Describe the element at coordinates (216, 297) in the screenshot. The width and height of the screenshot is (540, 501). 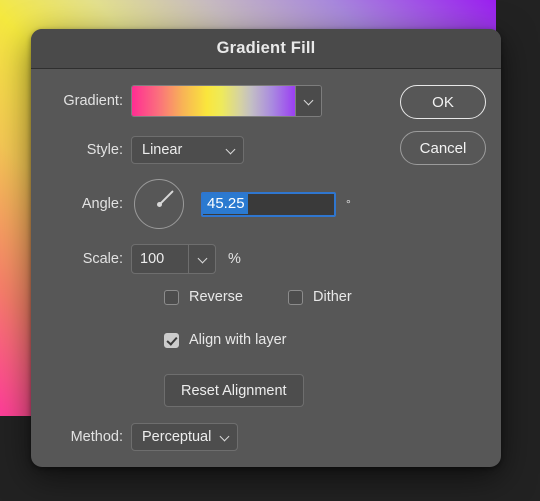
I see `reverse-label: Reverse` at that location.